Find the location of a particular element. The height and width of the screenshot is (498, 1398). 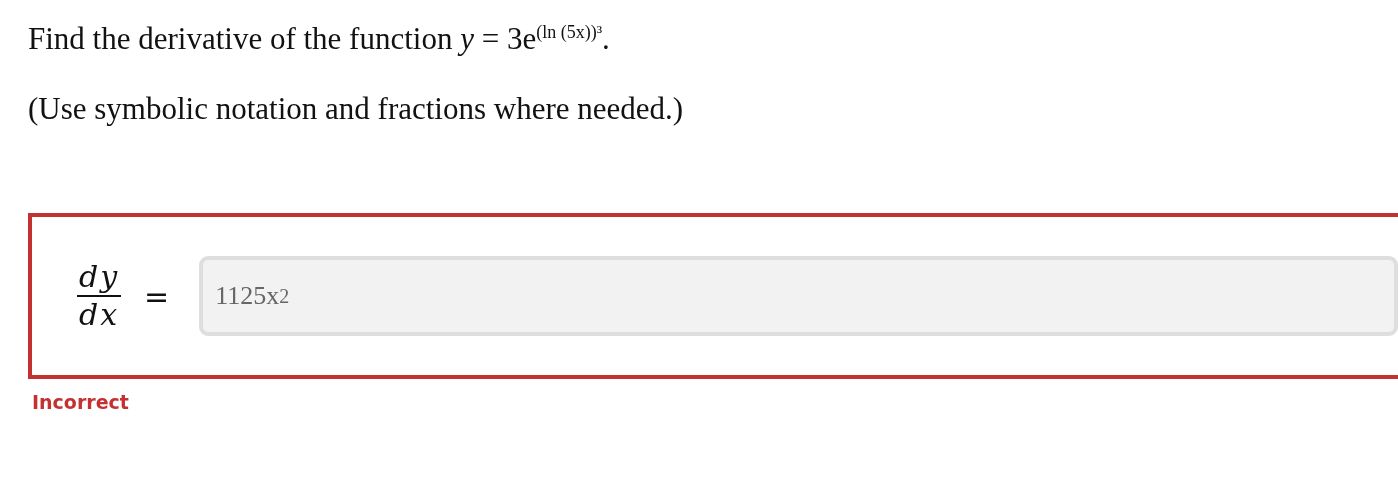

question-text: Find the derivative of the function y = 3e$^{(ln (5x))³}$. is located at coordinates (319, 39).